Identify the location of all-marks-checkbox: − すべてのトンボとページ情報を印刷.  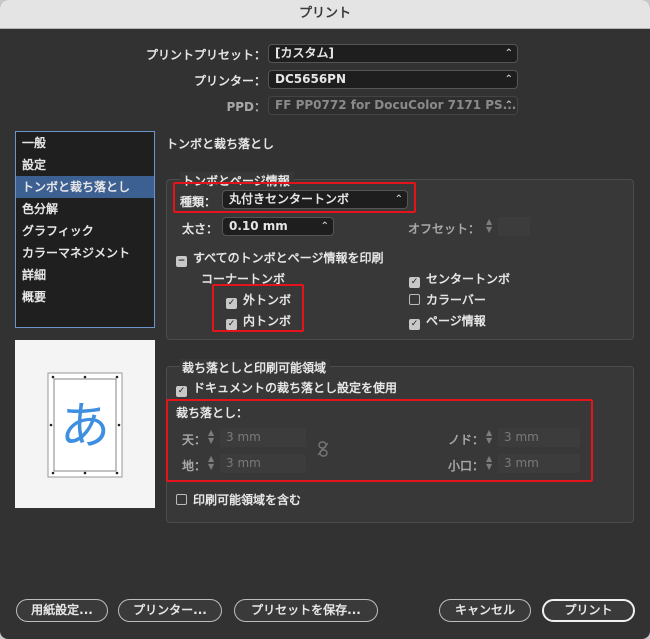
(279, 258).